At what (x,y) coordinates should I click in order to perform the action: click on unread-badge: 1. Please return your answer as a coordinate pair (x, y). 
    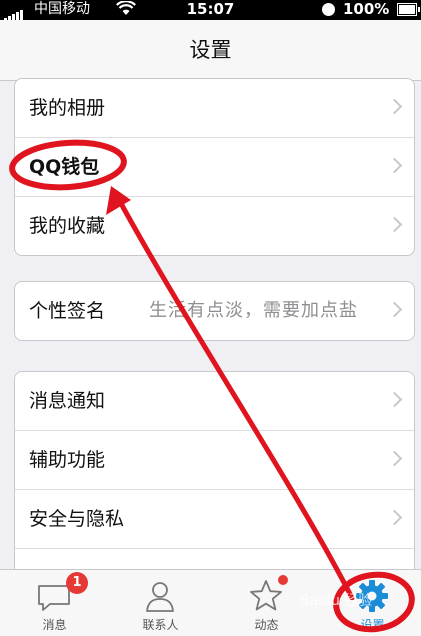
    Looking at the image, I should click on (77, 583).